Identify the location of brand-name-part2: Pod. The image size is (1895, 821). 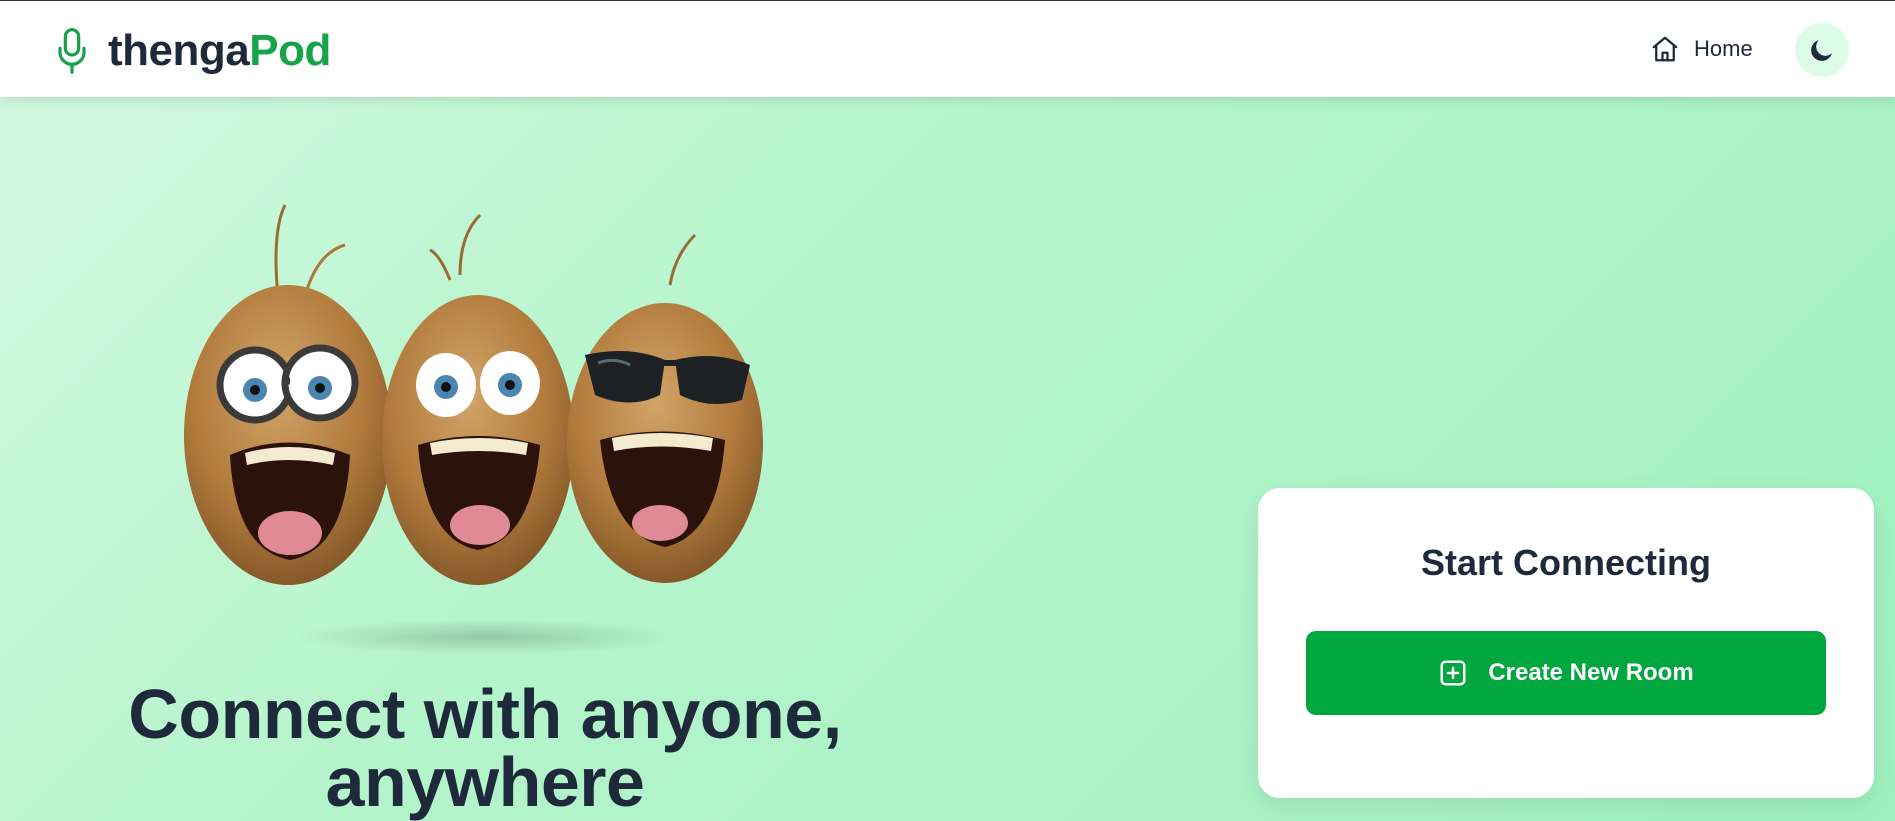
(290, 50).